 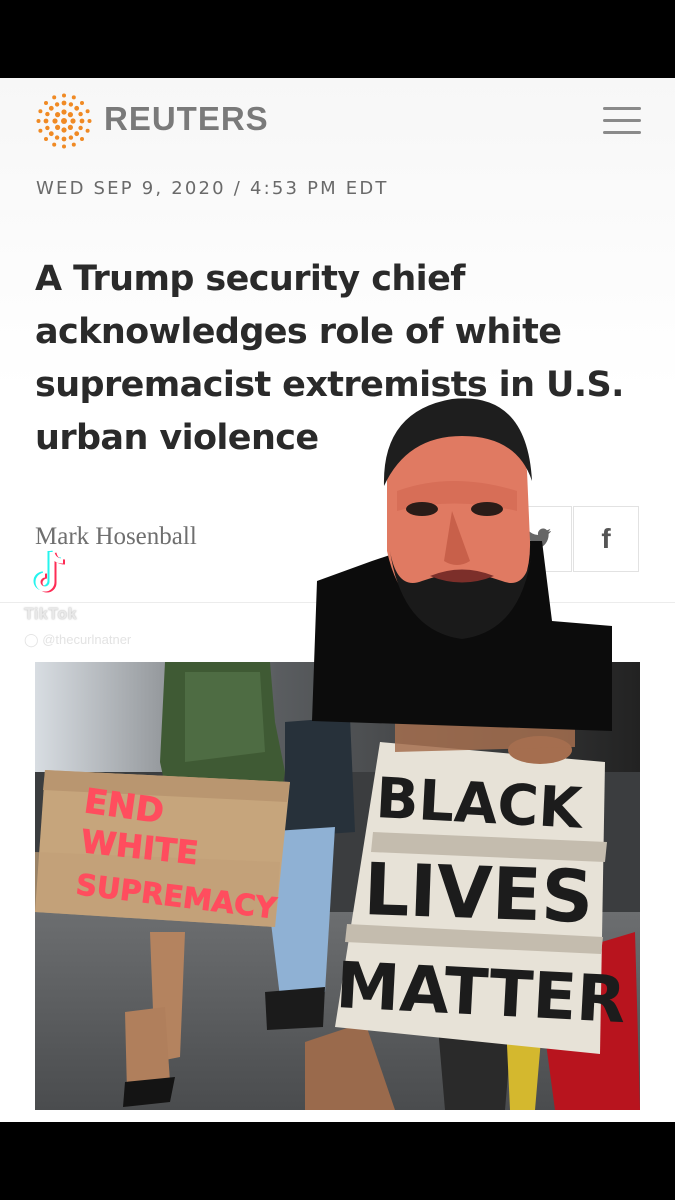 I want to click on article-author: Mark Hosenball, so click(x=116, y=537).